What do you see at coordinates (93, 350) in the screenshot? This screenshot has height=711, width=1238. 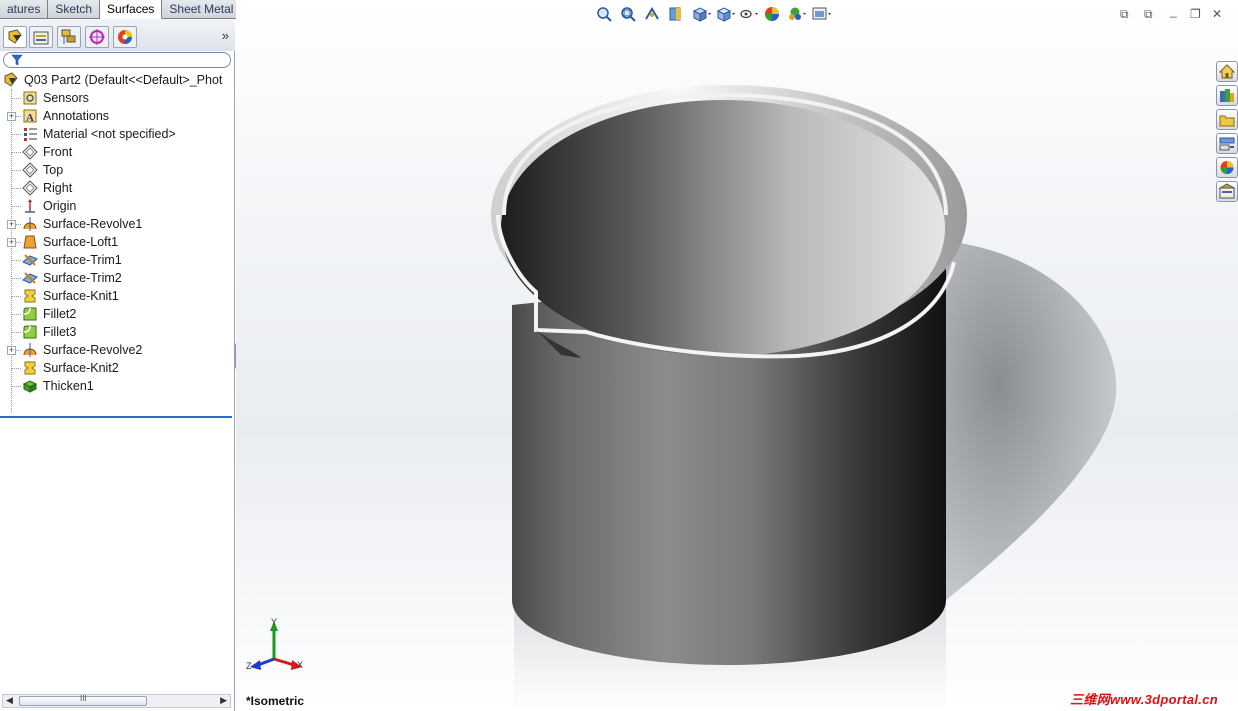 I see `tree-item-label: Surface-Revolve2` at bounding box center [93, 350].